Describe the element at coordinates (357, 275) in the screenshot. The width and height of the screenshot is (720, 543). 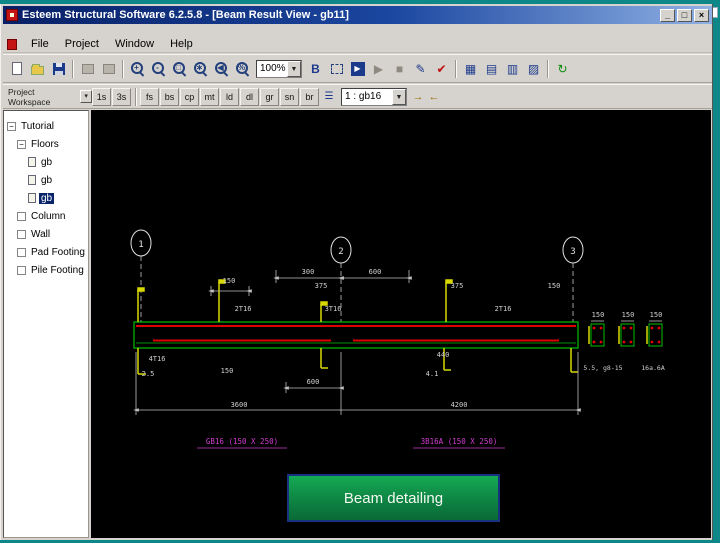
I see `grid-bubbles` at that location.